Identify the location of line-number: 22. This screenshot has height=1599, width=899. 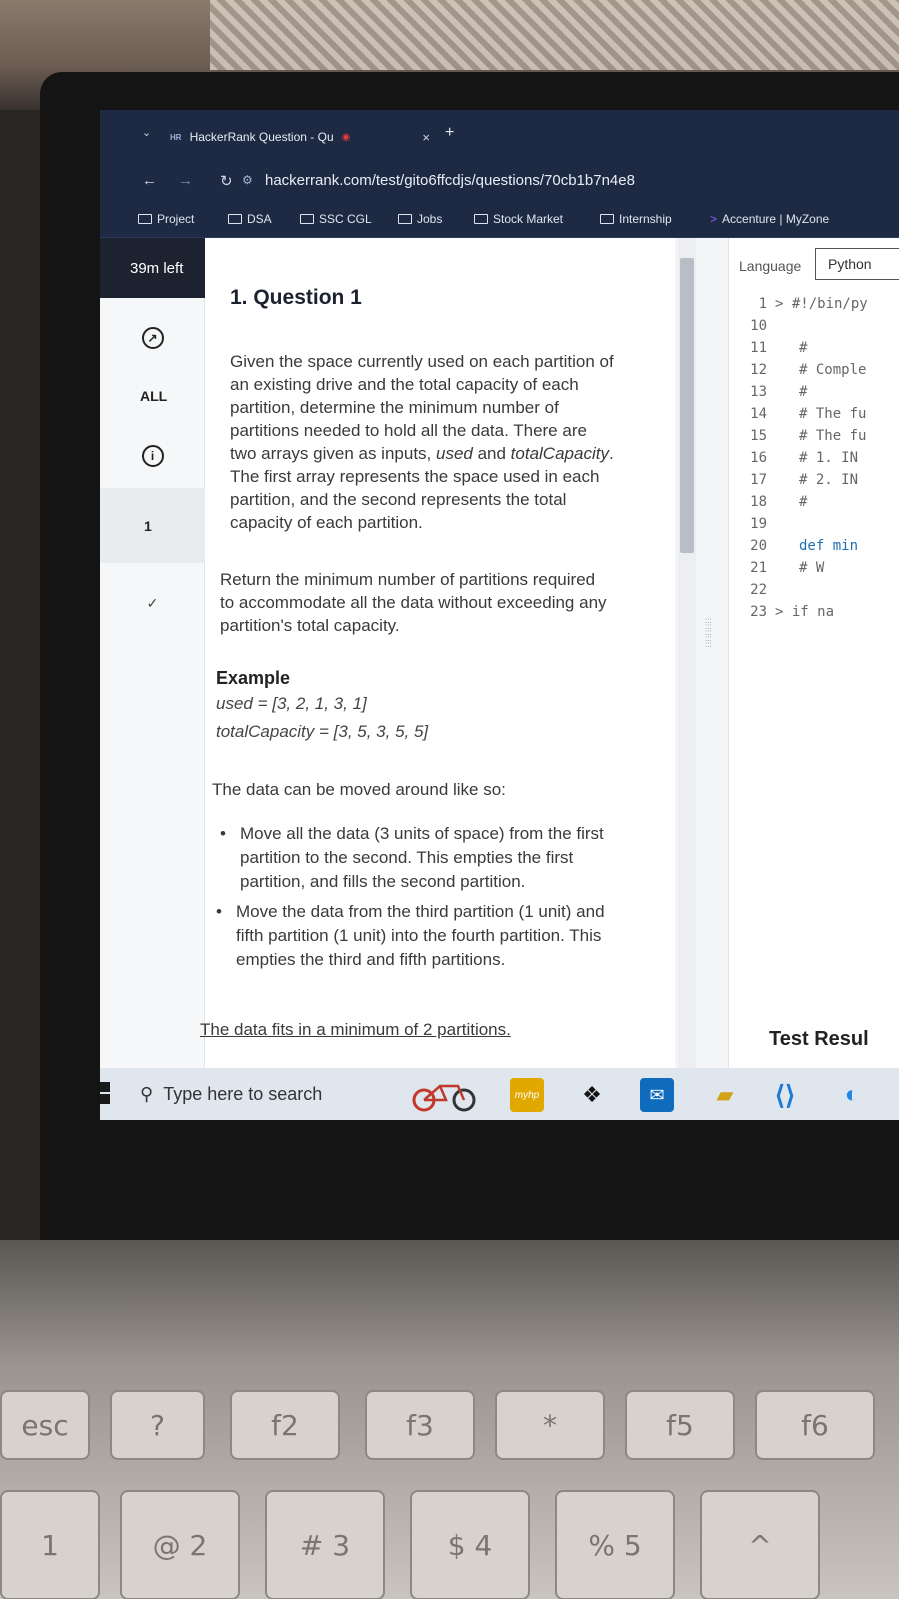
(758, 590).